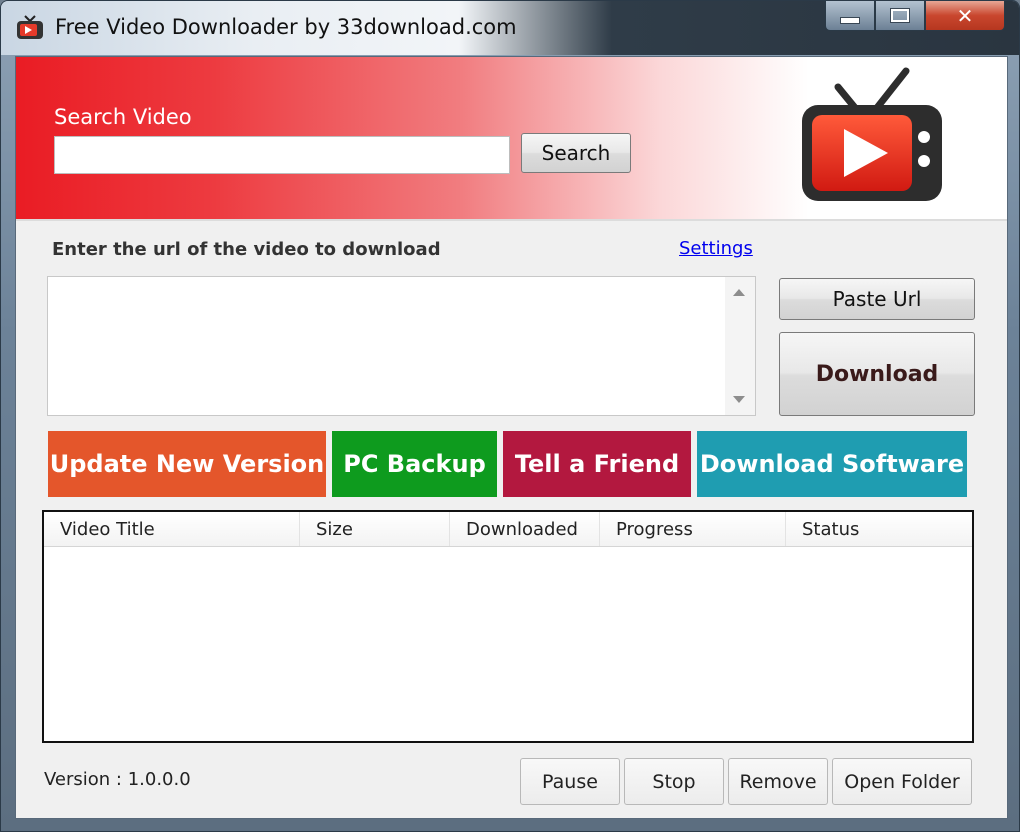 Image resolution: width=1020 pixels, height=832 pixels. Describe the element at coordinates (872, 134) in the screenshot. I see `tv-play-logo` at that location.